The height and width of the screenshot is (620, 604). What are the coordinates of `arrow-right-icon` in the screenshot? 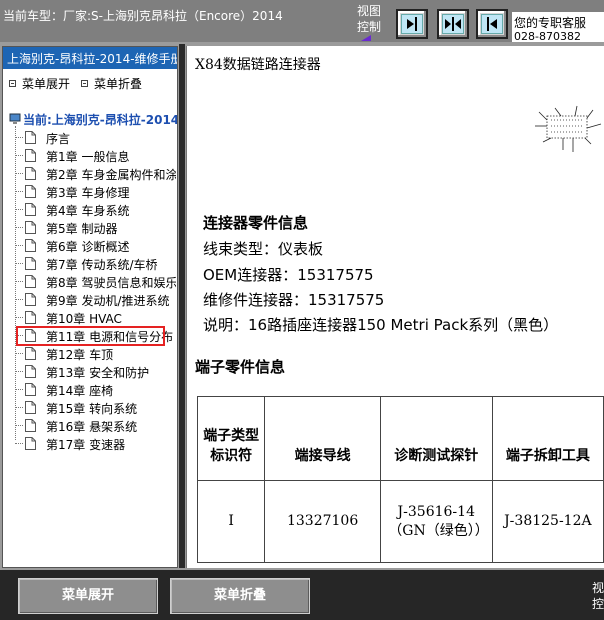 It's located at (412, 24).